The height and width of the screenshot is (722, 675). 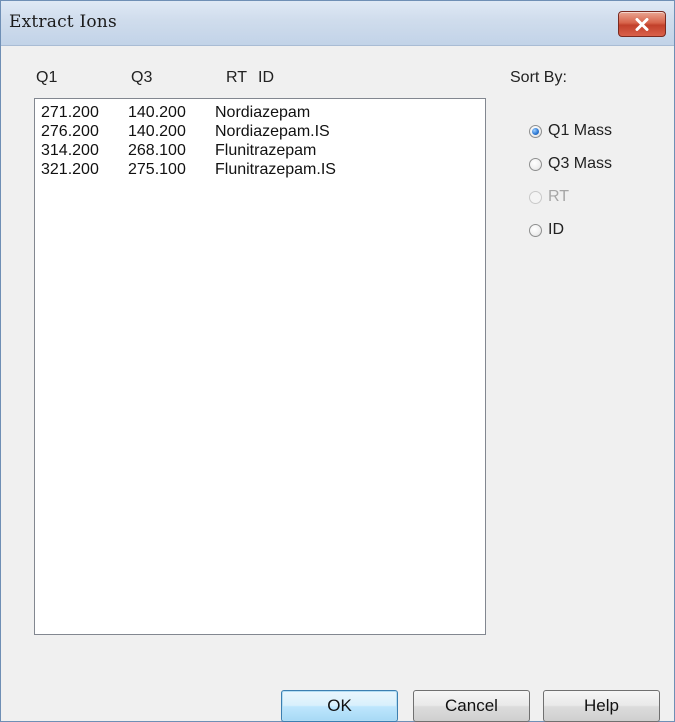 I want to click on ion-row: 276.200 140.200 Nordiazepam.IS, so click(x=260, y=131).